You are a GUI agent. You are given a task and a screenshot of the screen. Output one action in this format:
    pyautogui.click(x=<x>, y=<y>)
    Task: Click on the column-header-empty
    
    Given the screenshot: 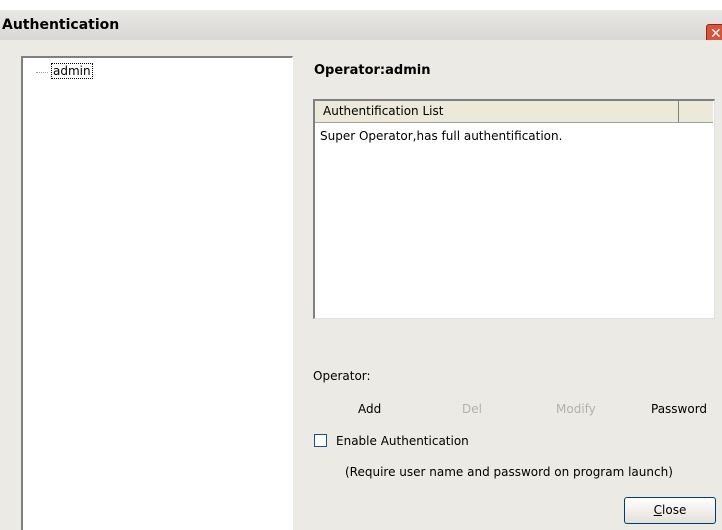 What is the action you would take?
    pyautogui.click(x=696, y=111)
    